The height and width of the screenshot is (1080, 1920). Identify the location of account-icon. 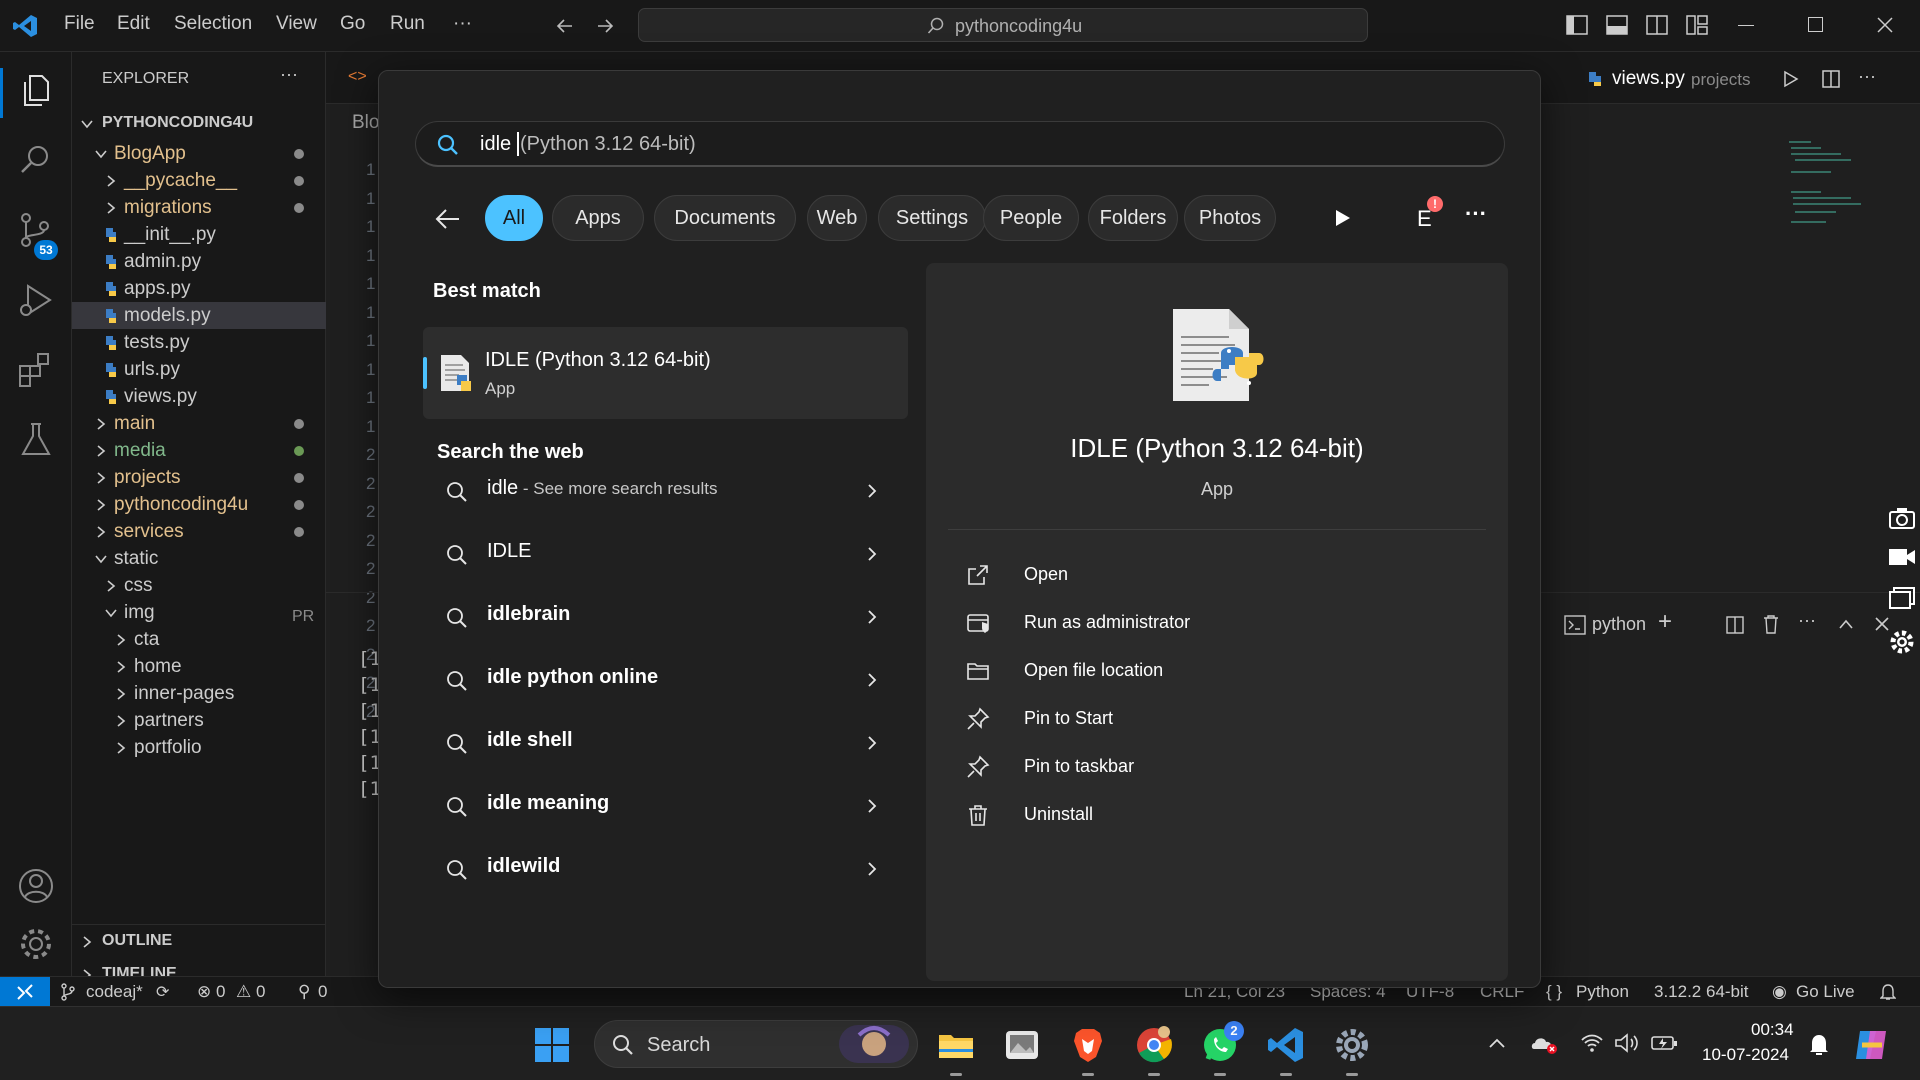
(36, 886).